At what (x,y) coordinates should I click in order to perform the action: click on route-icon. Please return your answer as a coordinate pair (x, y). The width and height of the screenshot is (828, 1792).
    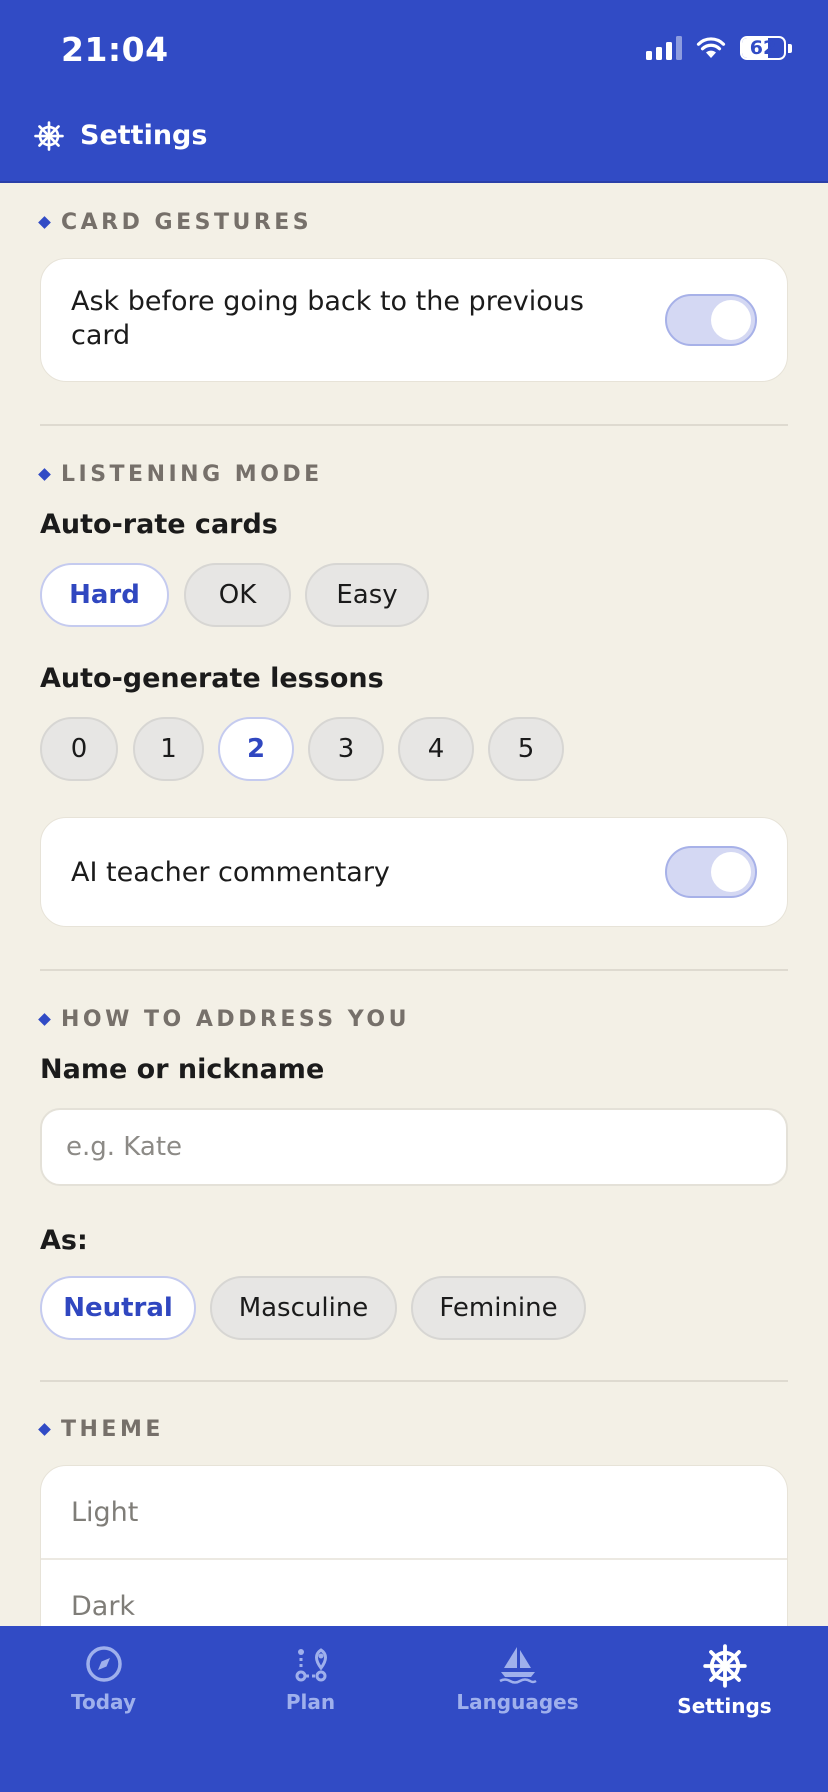
    Looking at the image, I should click on (311, 1665).